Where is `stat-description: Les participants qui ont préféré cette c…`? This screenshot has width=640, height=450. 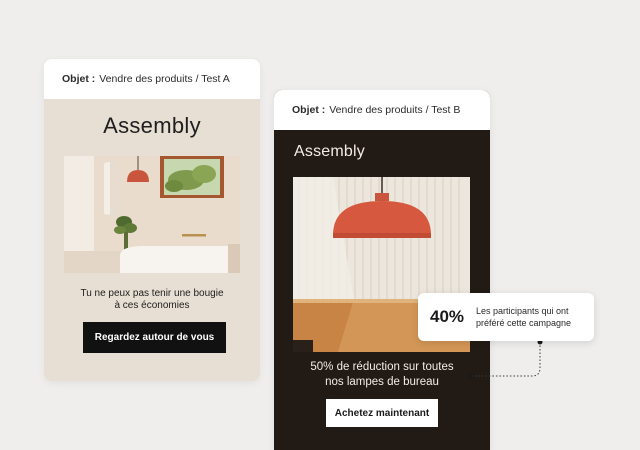
stat-description: Les participants qui ont préféré cette c… is located at coordinates (523, 317).